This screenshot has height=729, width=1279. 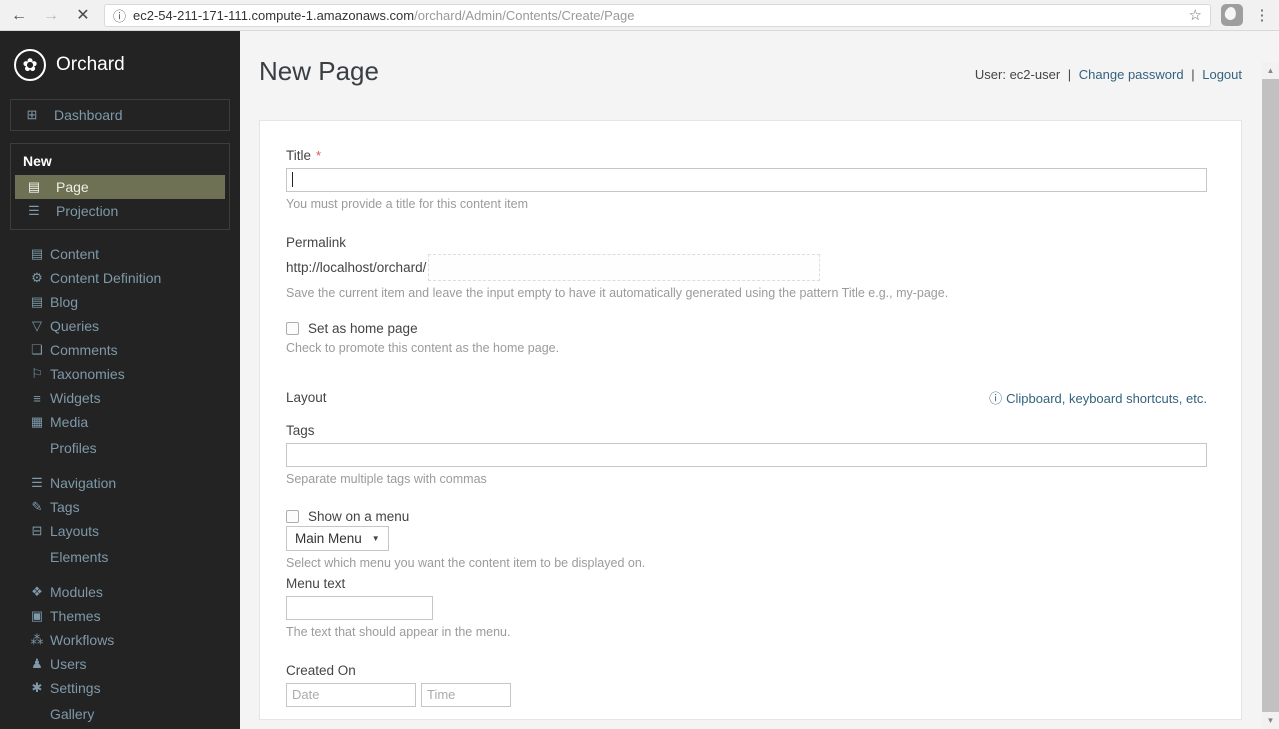 I want to click on sidebar-item-label: Media, so click(x=69, y=422).